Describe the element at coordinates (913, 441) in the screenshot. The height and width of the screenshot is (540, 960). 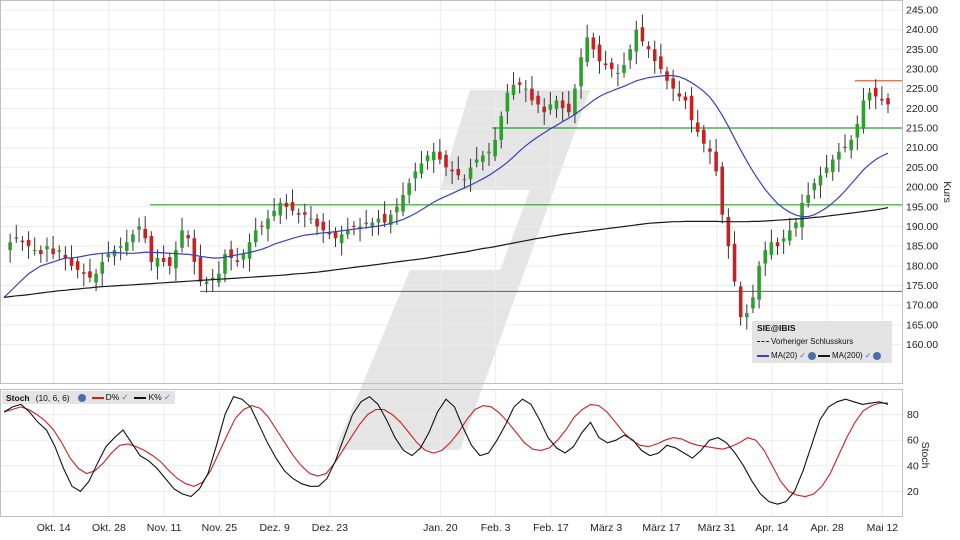
I see `stoch-tick-label: 60` at that location.